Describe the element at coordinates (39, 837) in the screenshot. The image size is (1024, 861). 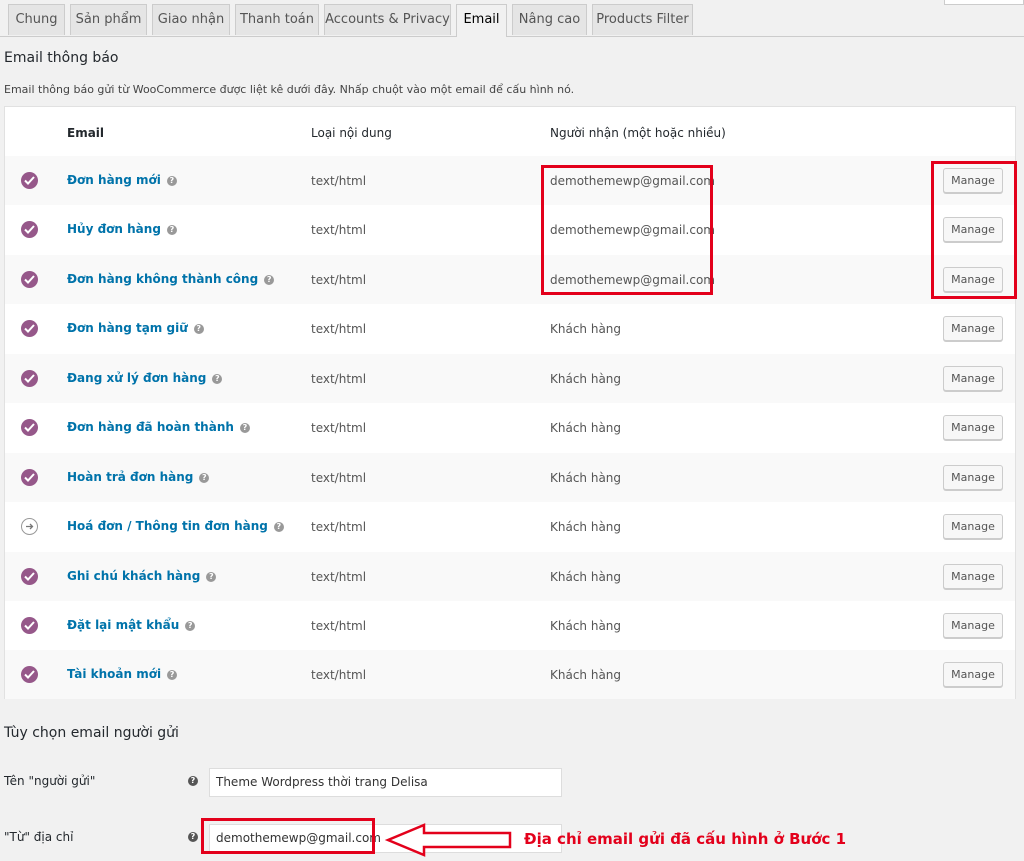
I see `from-address-label: "Từ" địa chỉ` at that location.